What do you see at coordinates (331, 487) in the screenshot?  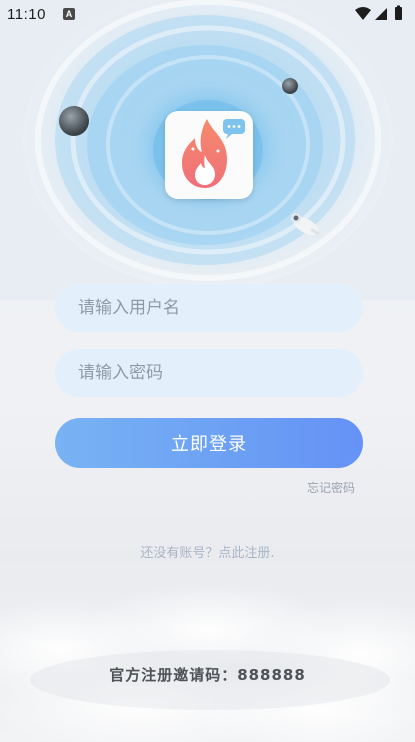 I see `forgot-password-link: 忘记密码` at bounding box center [331, 487].